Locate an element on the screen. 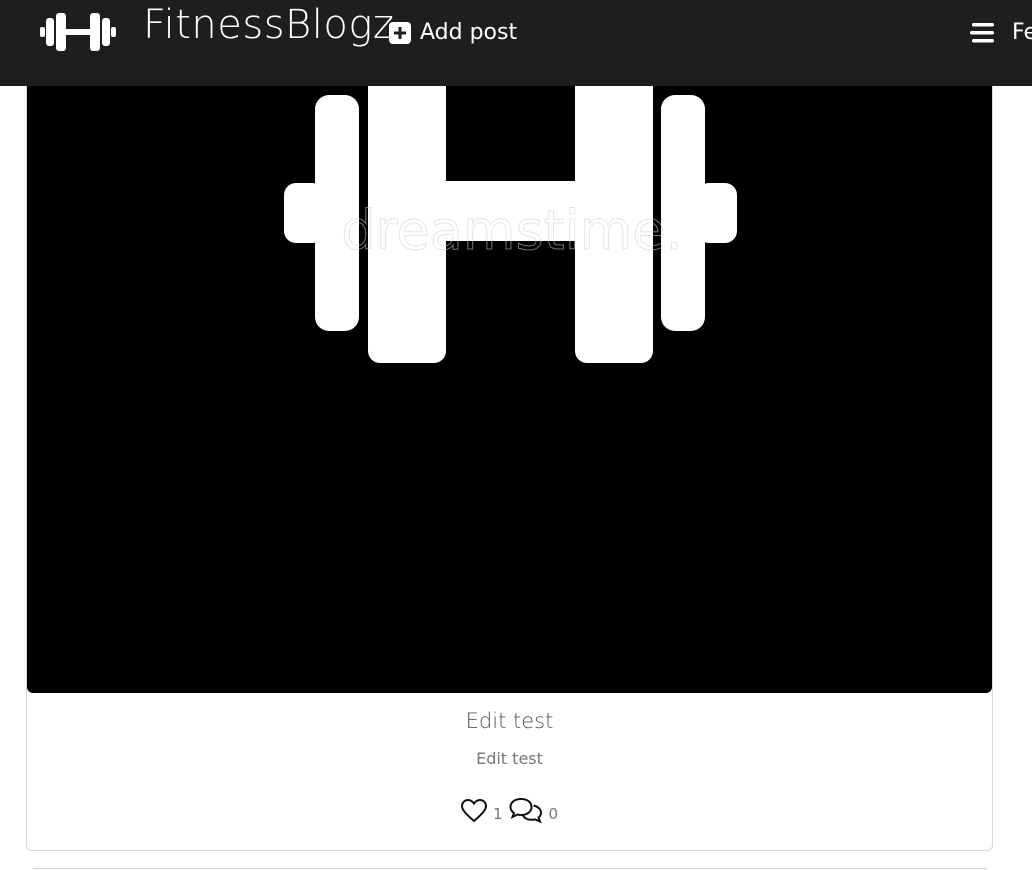 This screenshot has height=870, width=1032. add-post-link: Add post is located at coordinates (453, 32).